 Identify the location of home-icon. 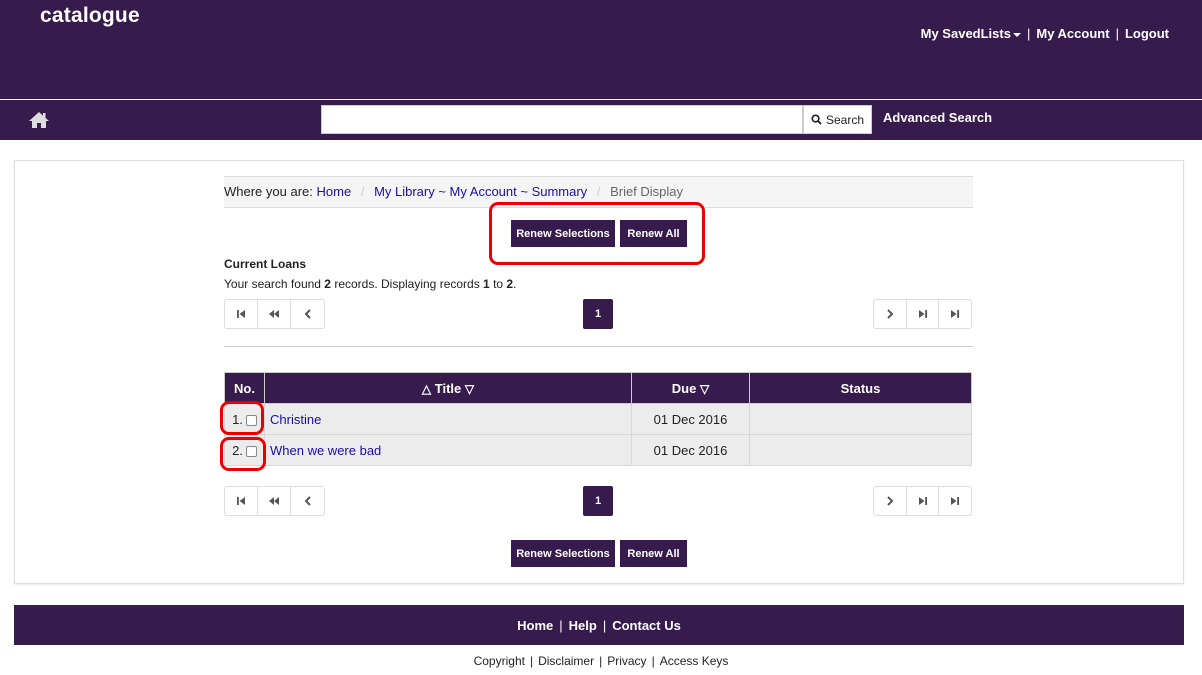
(39, 120).